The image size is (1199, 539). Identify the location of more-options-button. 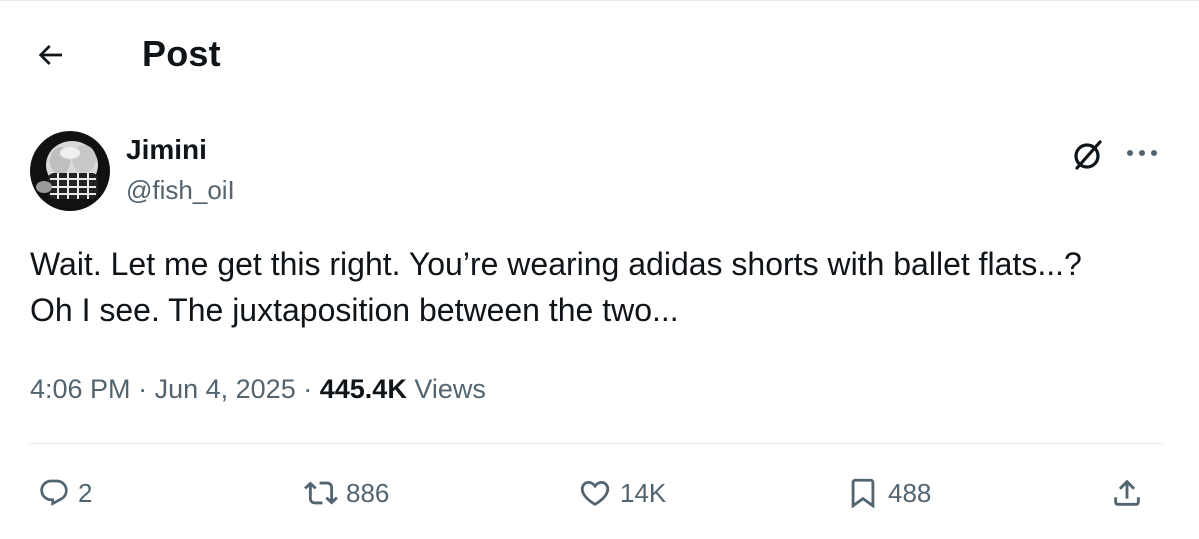
(1142, 153).